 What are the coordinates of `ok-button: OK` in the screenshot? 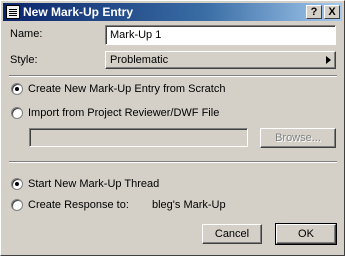 It's located at (306, 234).